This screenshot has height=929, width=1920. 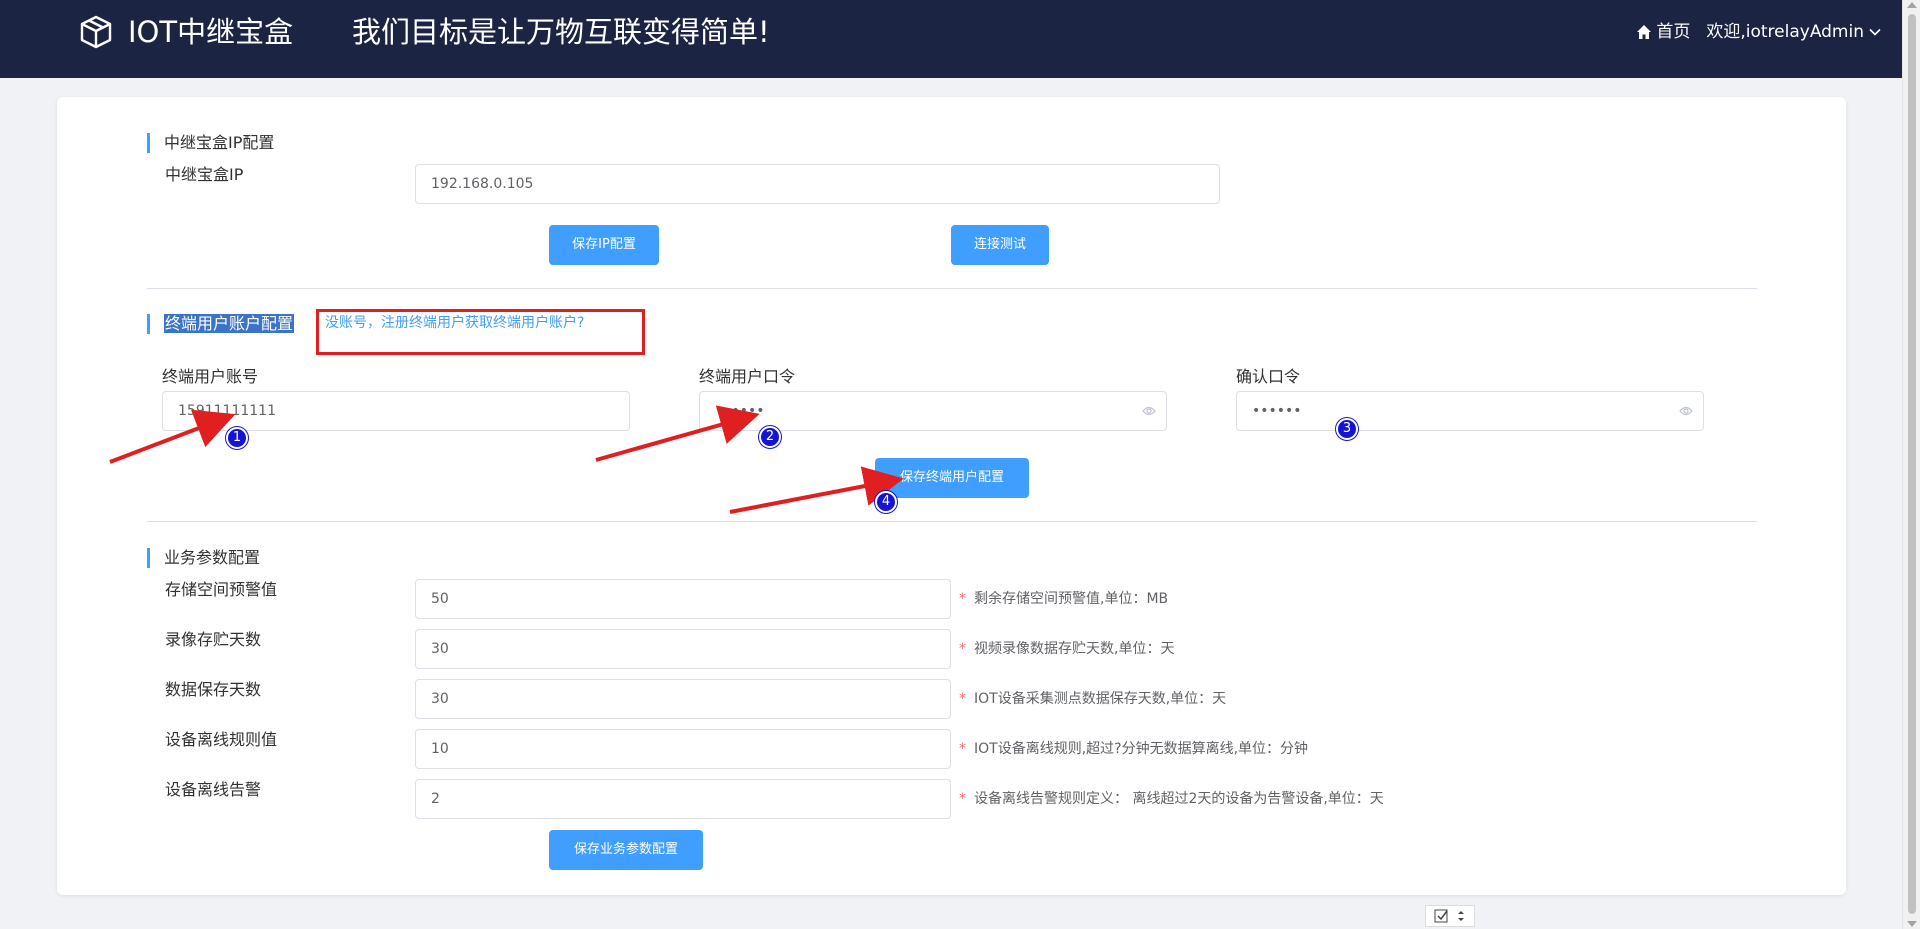 I want to click on save-ip-button: 保存IP配置, so click(x=604, y=245).